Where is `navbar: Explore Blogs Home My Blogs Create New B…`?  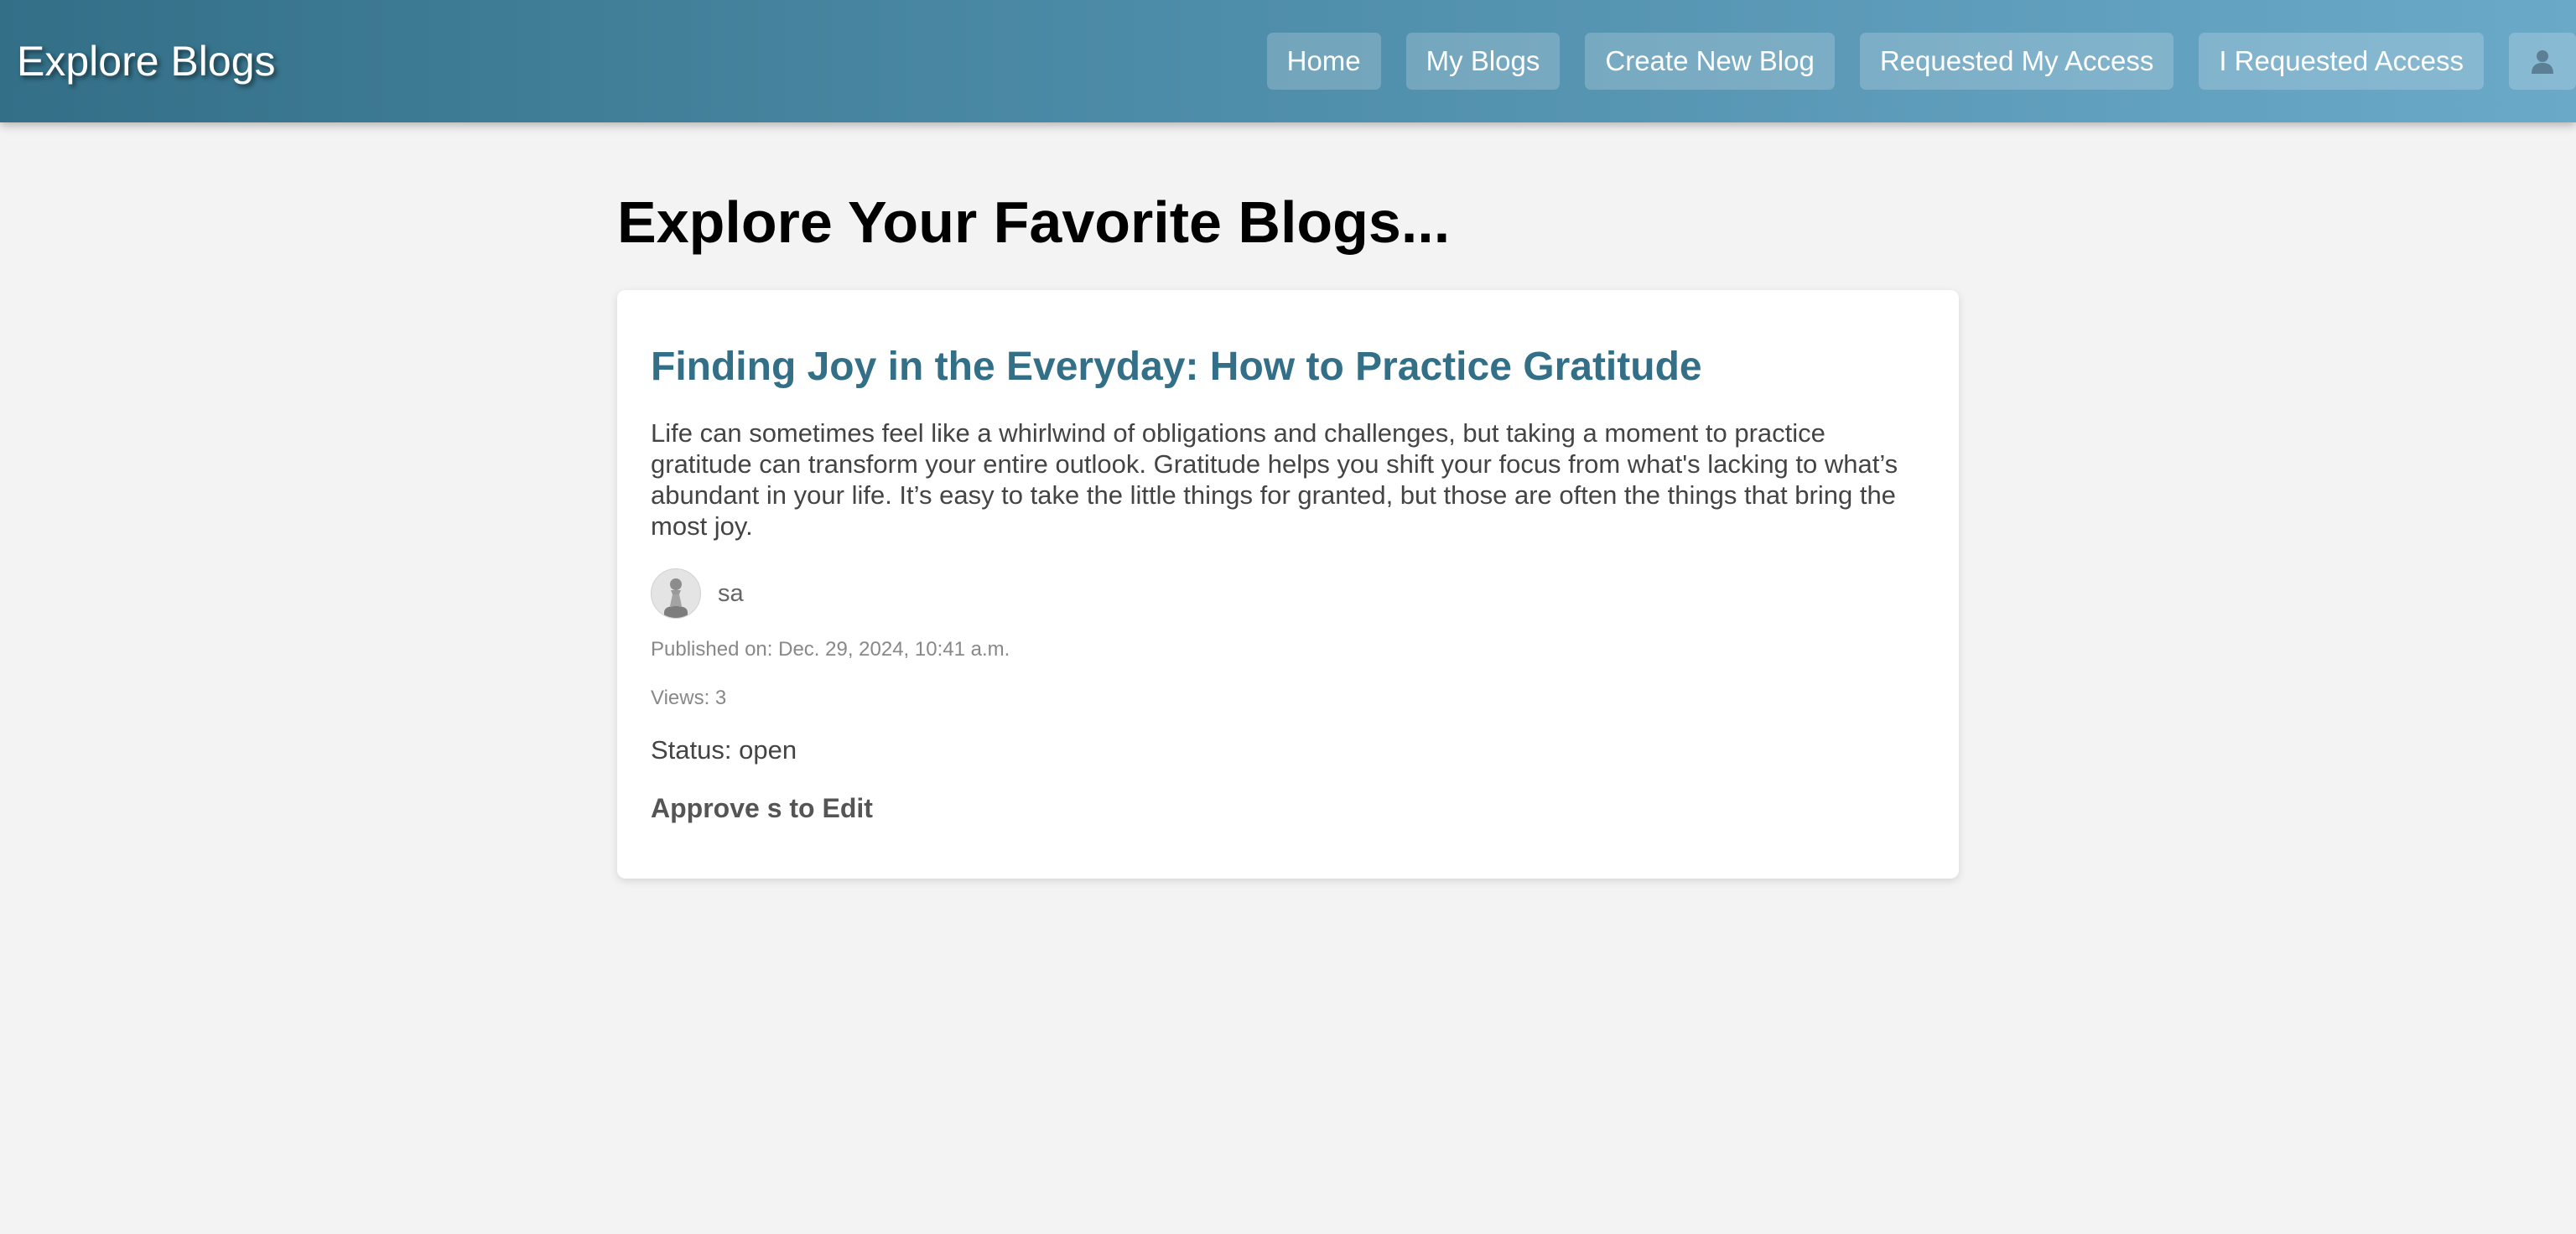
navbar: Explore Blogs Home My Blogs Create New B… is located at coordinates (1288, 61).